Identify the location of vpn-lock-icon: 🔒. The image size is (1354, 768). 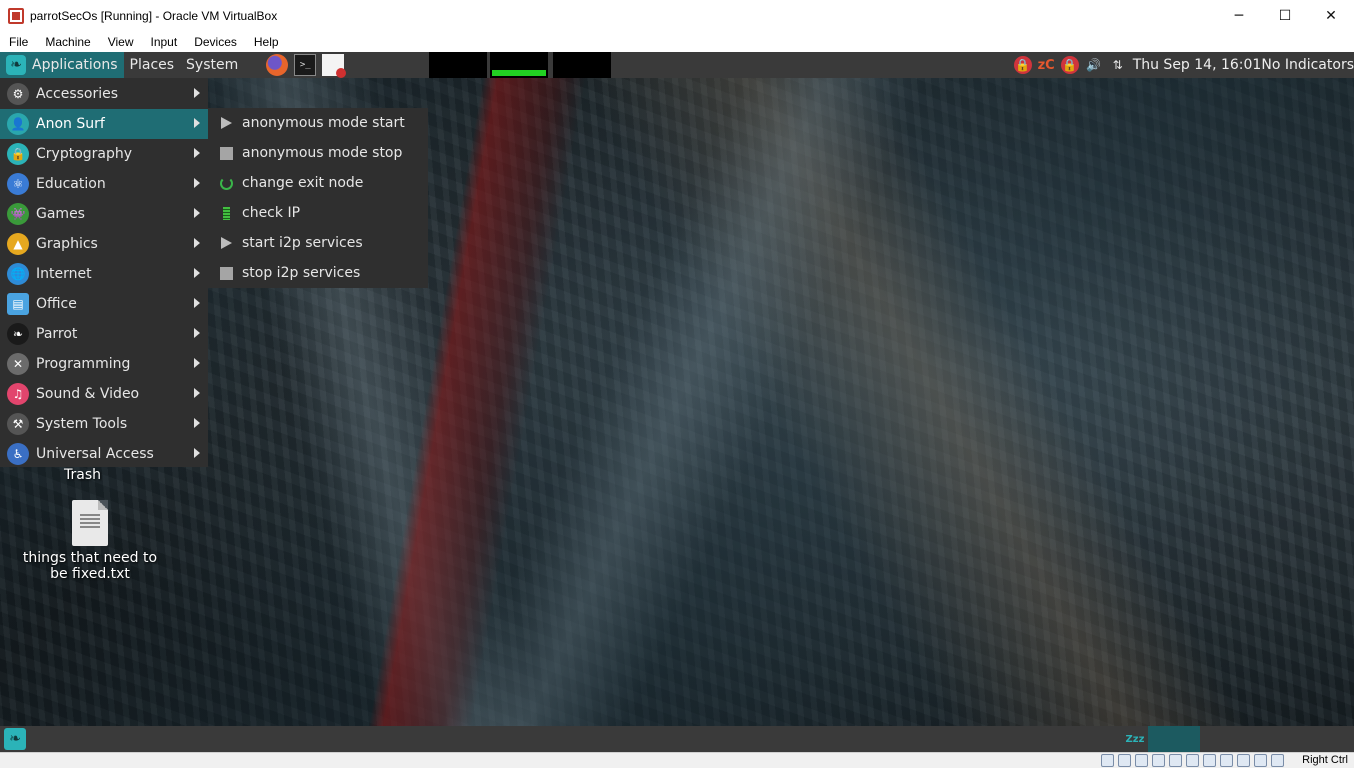
(1069, 65).